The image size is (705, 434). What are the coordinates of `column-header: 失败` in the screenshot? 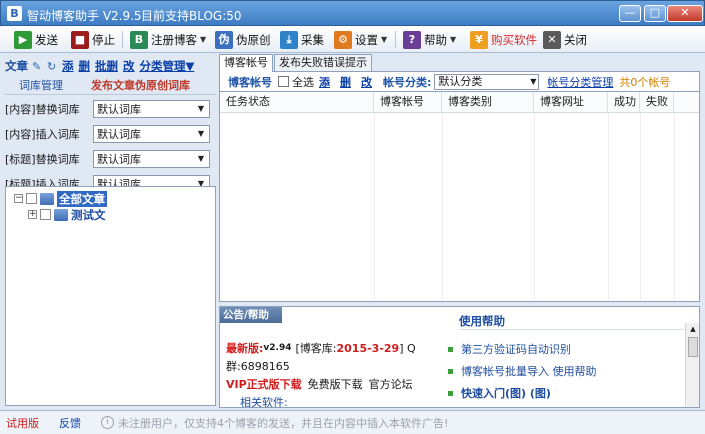 It's located at (657, 102).